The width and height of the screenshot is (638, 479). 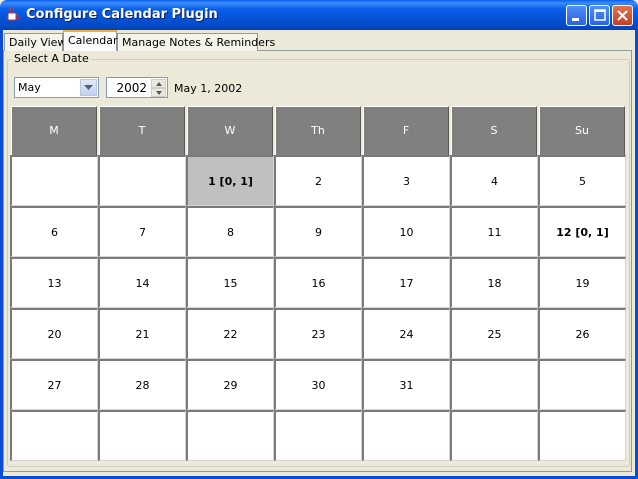 I want to click on tab-daily-view: Daily View, so click(x=35, y=42).